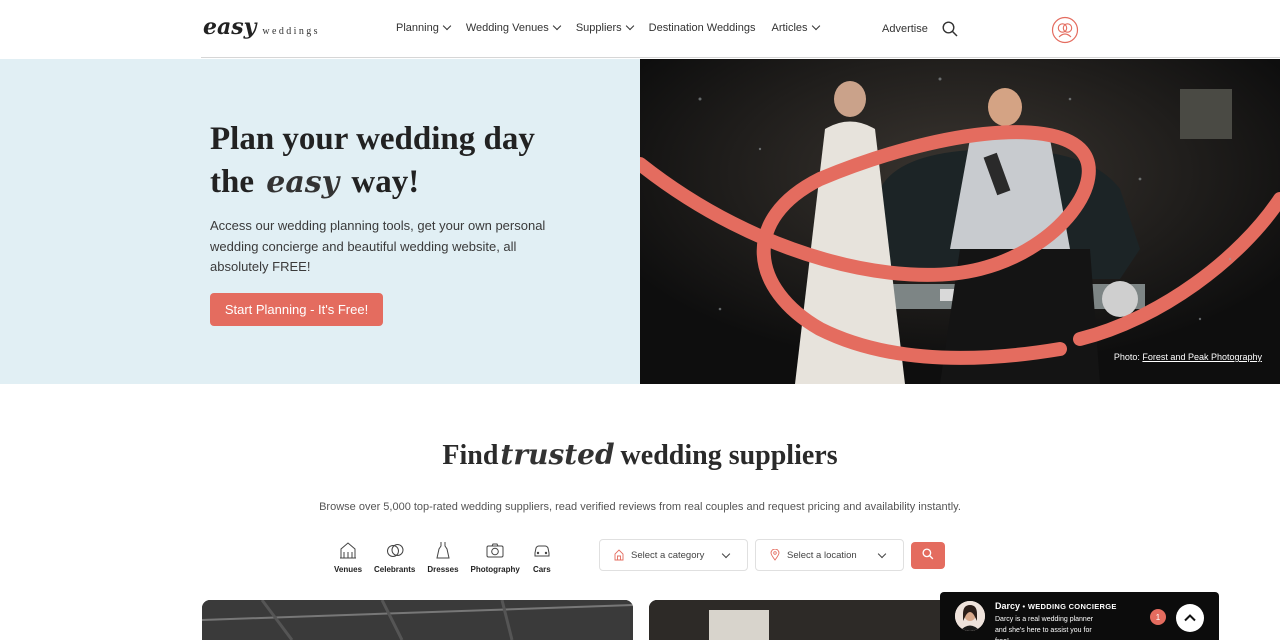 This screenshot has height=640, width=1280. I want to click on header-divider, so click(740, 57).